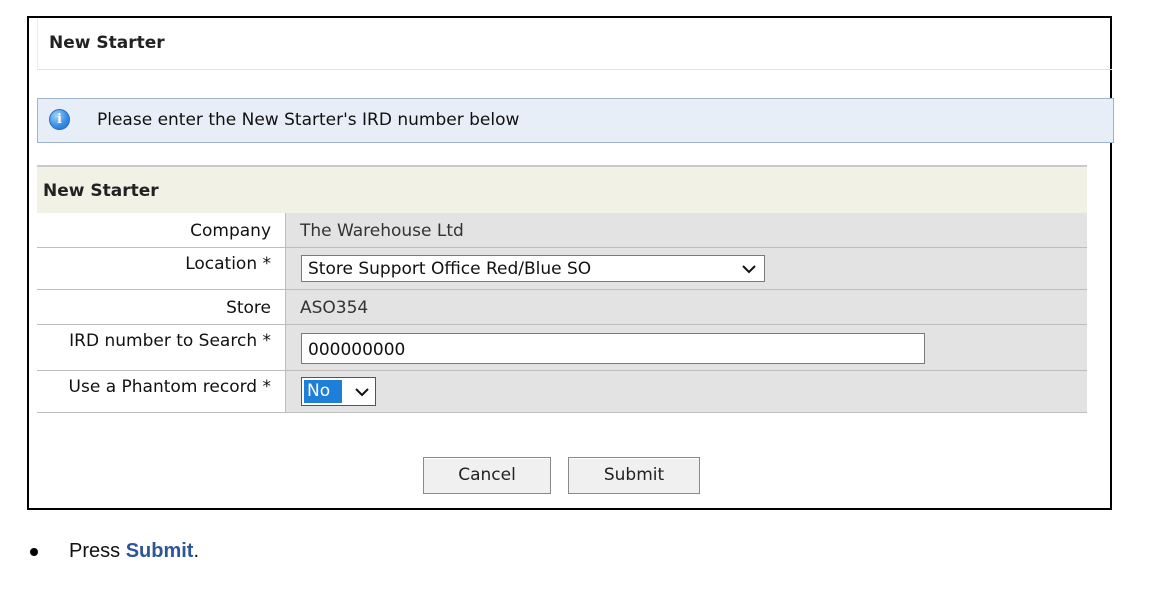 This screenshot has height=598, width=1159. I want to click on instruction-suffix: ., so click(196, 551).